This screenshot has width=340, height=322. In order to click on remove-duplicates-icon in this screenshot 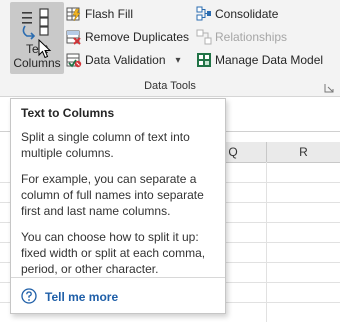, I will do `click(74, 37)`.